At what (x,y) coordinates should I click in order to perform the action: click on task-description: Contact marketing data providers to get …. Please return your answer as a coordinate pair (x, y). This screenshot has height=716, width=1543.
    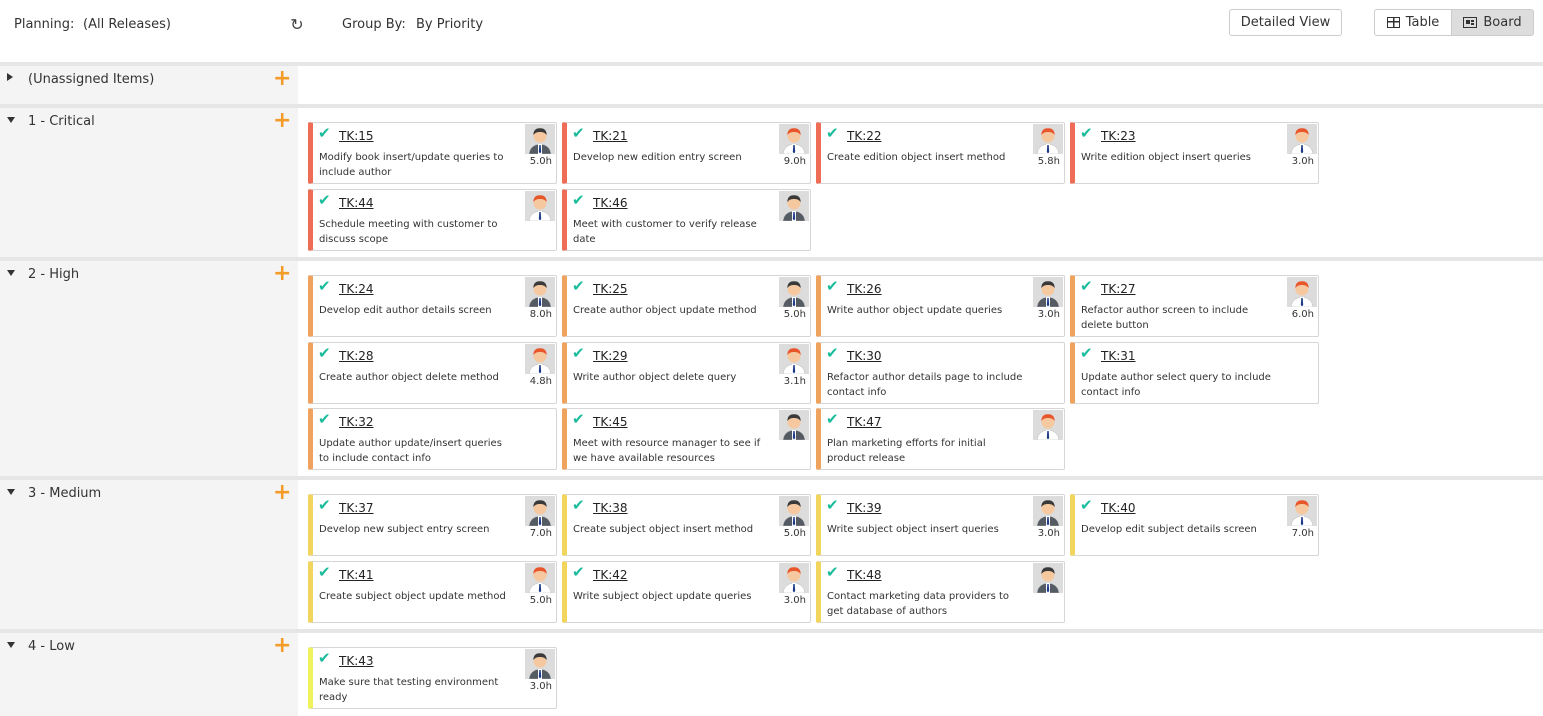
    Looking at the image, I should click on (918, 604).